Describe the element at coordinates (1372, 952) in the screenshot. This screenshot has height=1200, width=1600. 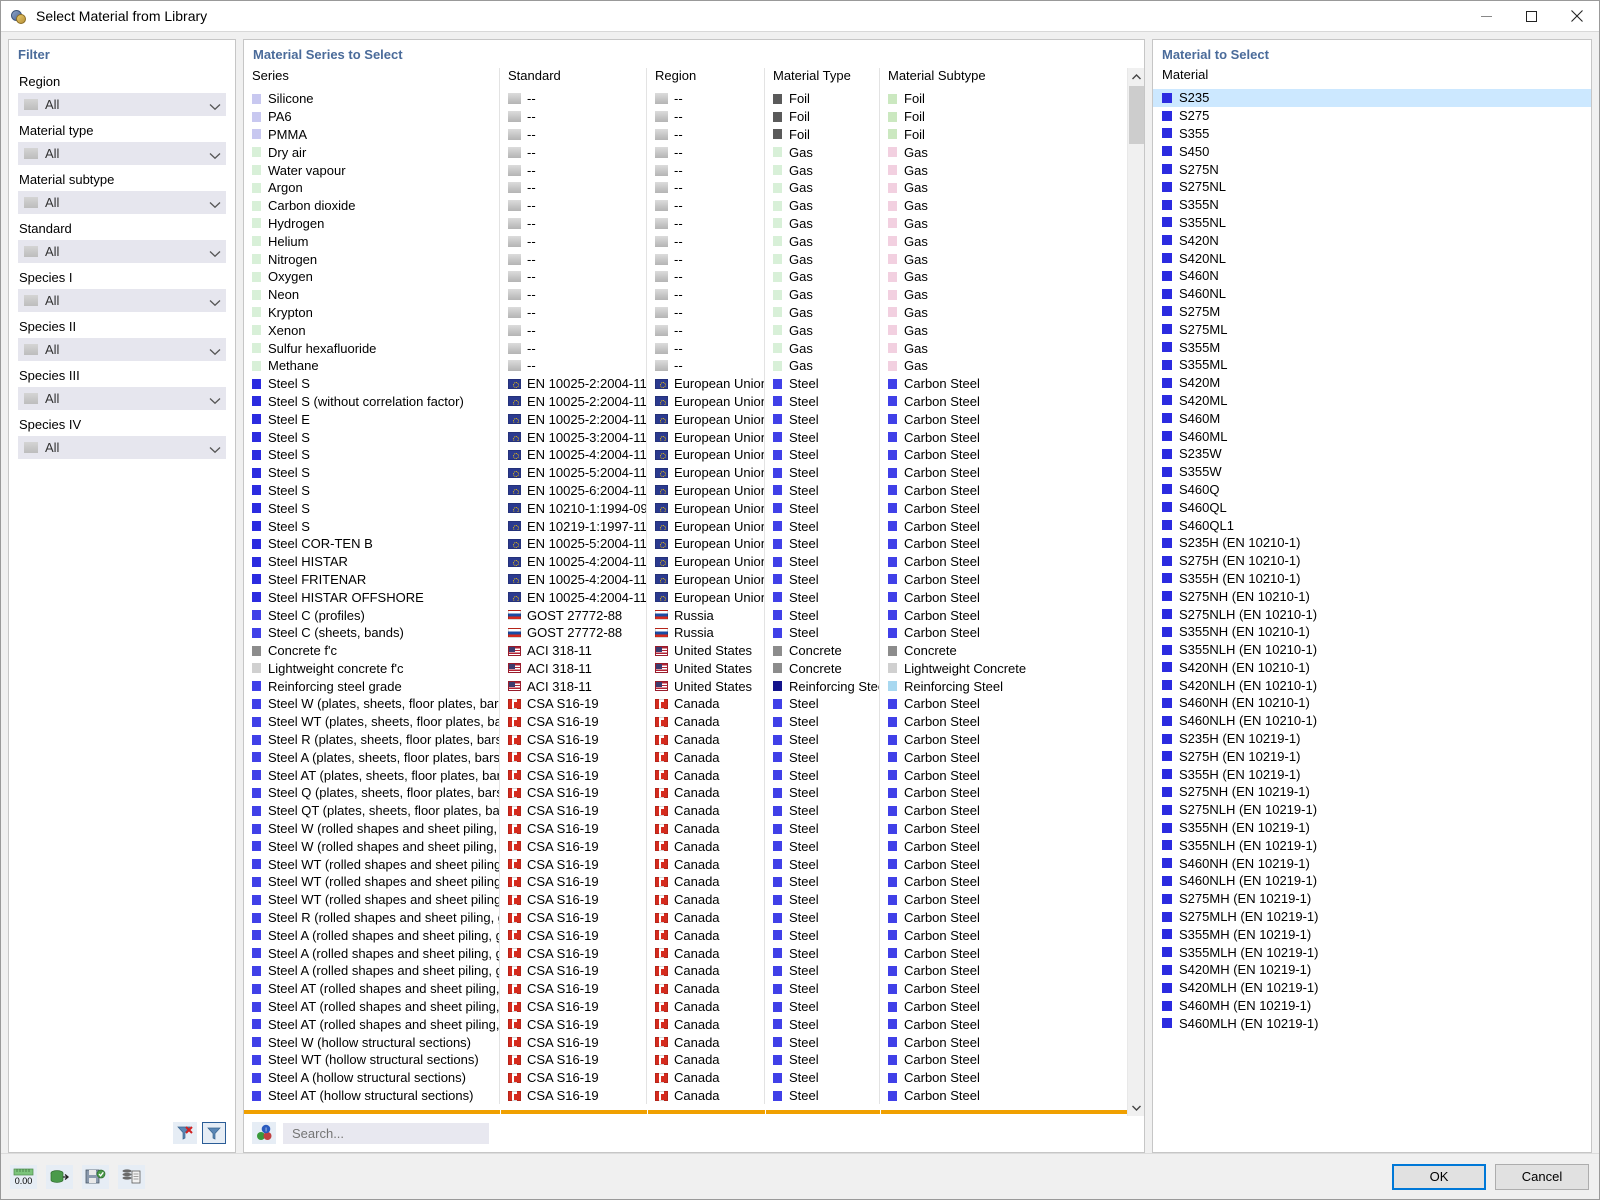
I see `list-item: S355MLH (EN 10219-1)` at that location.